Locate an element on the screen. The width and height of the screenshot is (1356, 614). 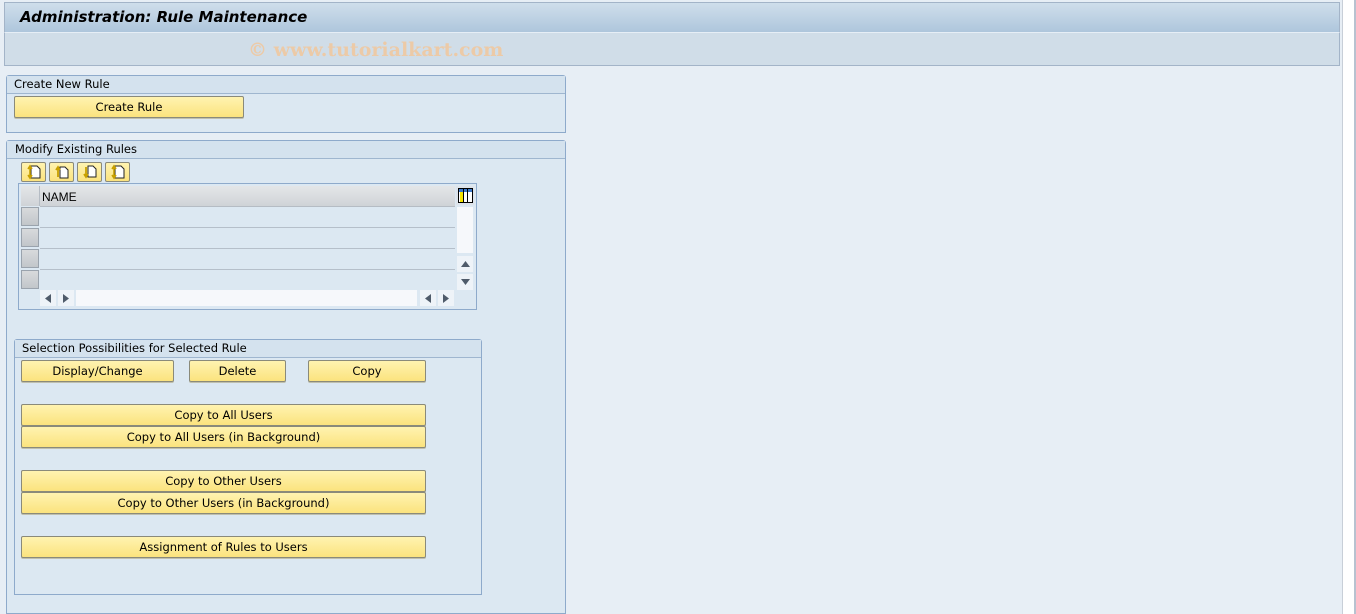
group-title: Create New Rule is located at coordinates (286, 85).